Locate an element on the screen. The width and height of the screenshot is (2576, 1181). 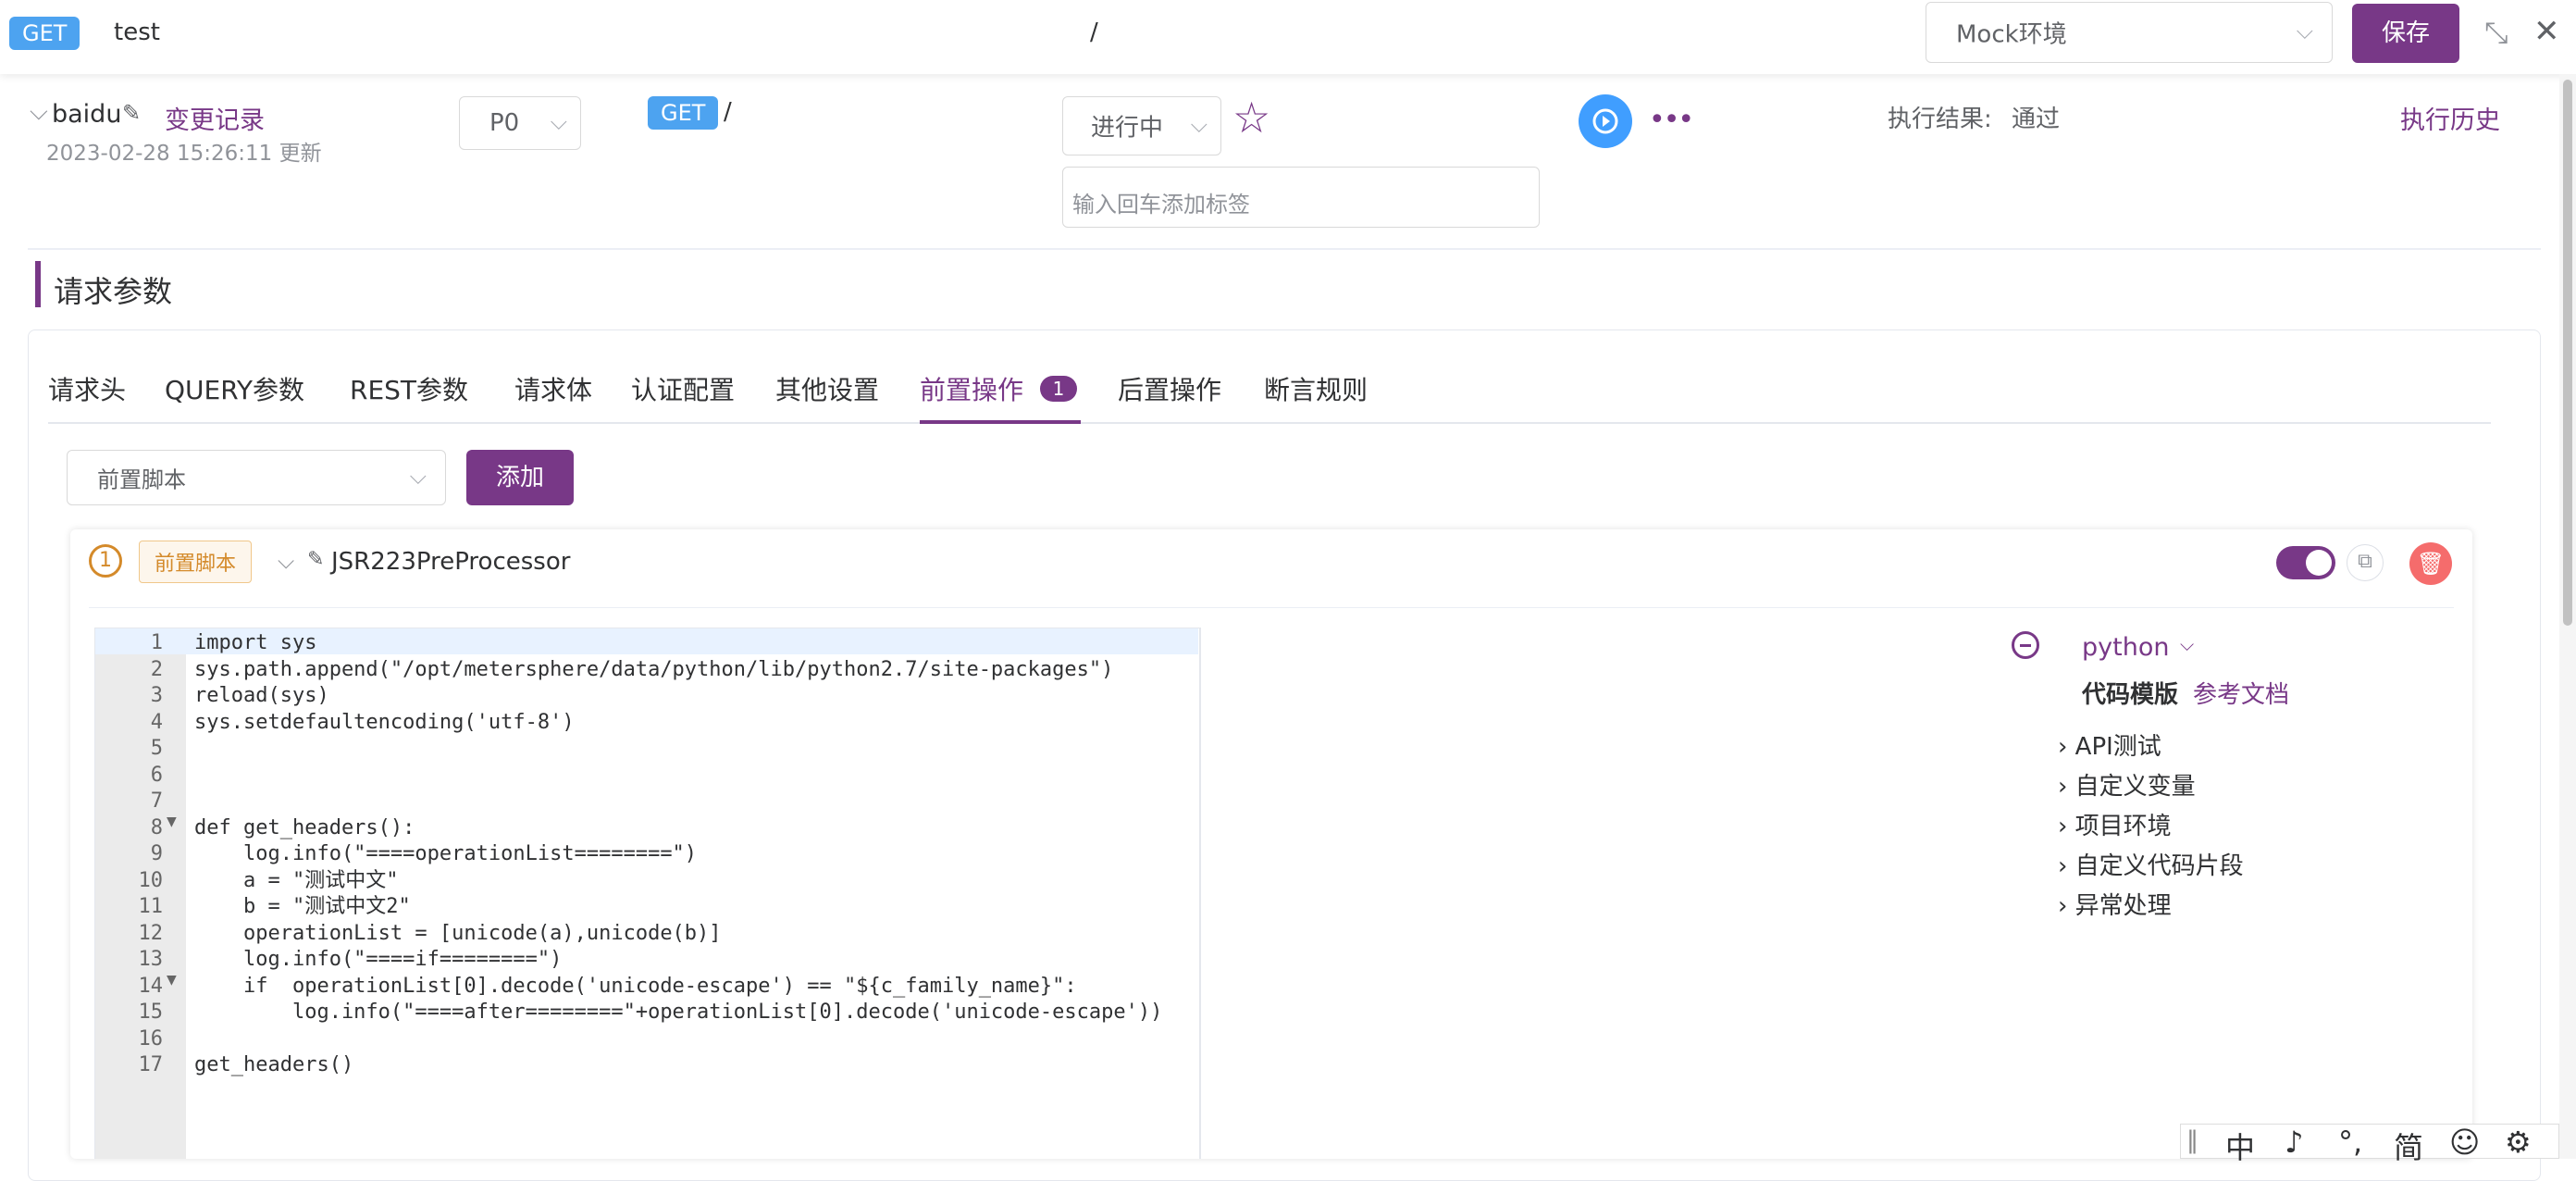
priority-select: P0 ⌵ is located at coordinates (520, 123).